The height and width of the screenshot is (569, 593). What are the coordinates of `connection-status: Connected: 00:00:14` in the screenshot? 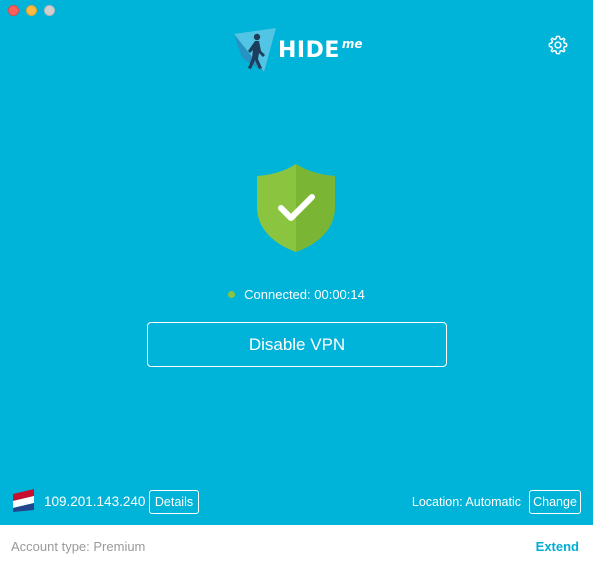 It's located at (296, 294).